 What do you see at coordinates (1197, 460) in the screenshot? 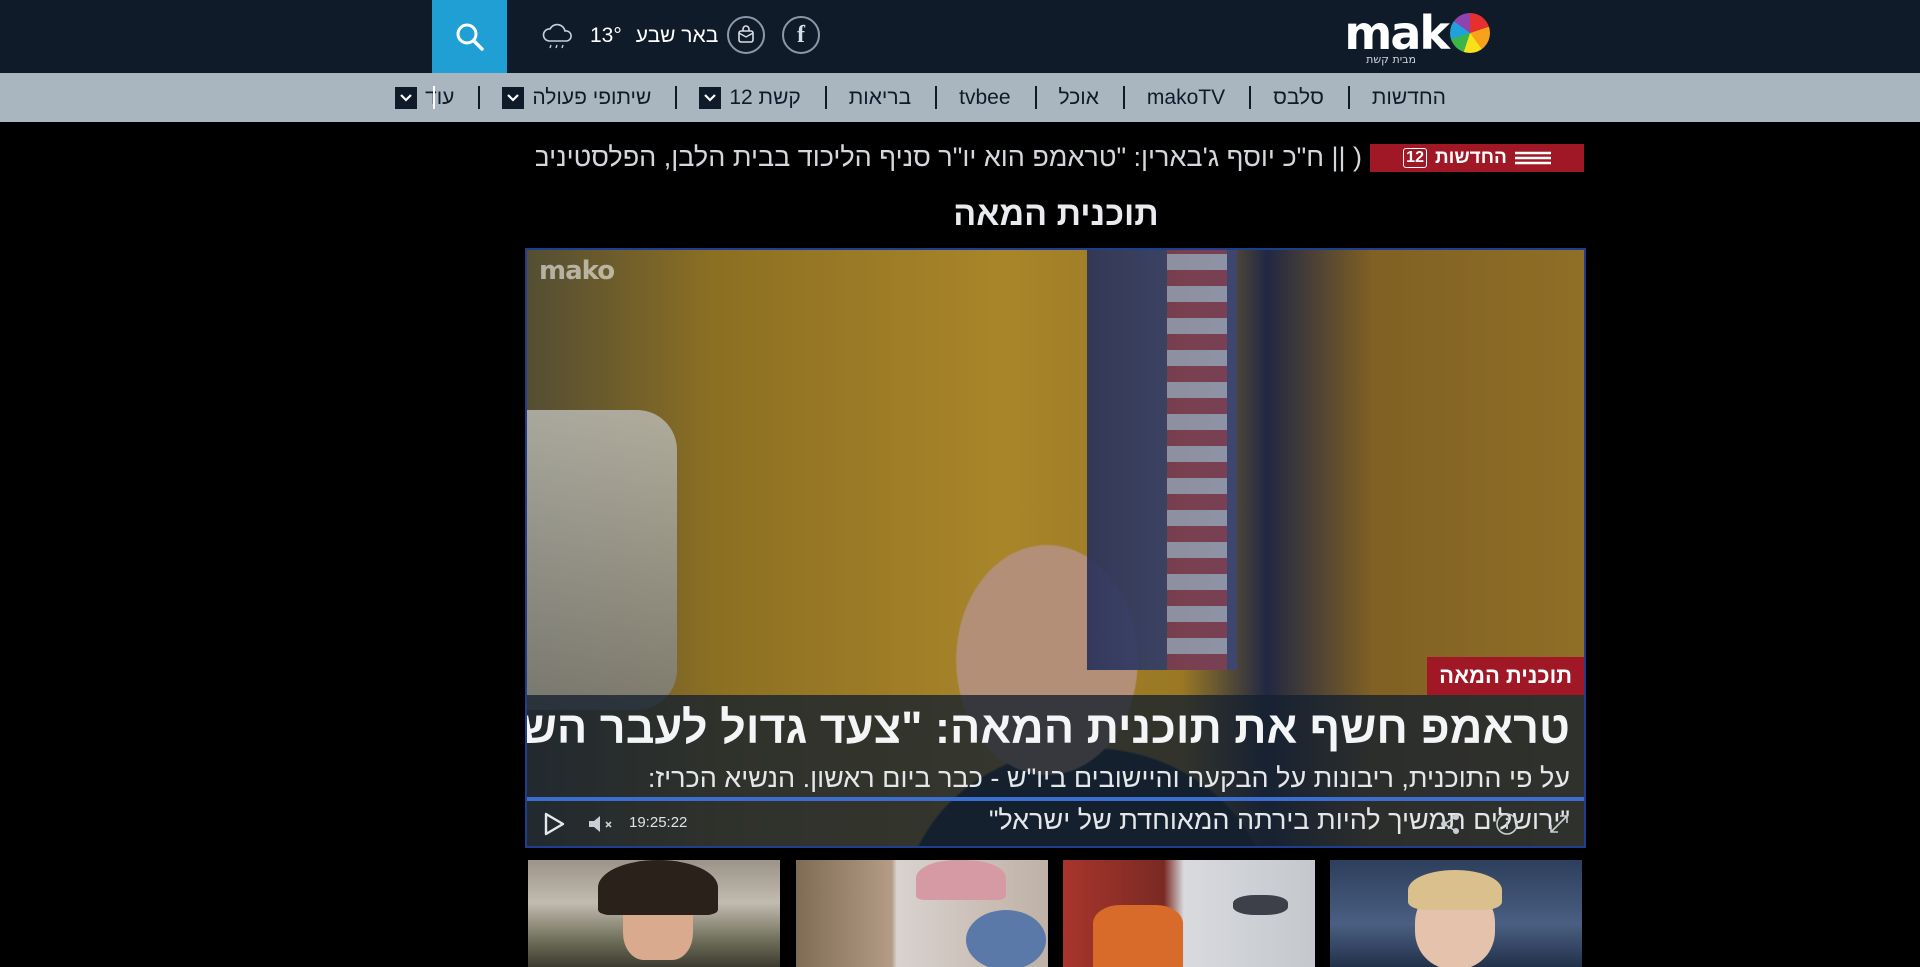
I see `video-frame-flag-stripes` at bounding box center [1197, 460].